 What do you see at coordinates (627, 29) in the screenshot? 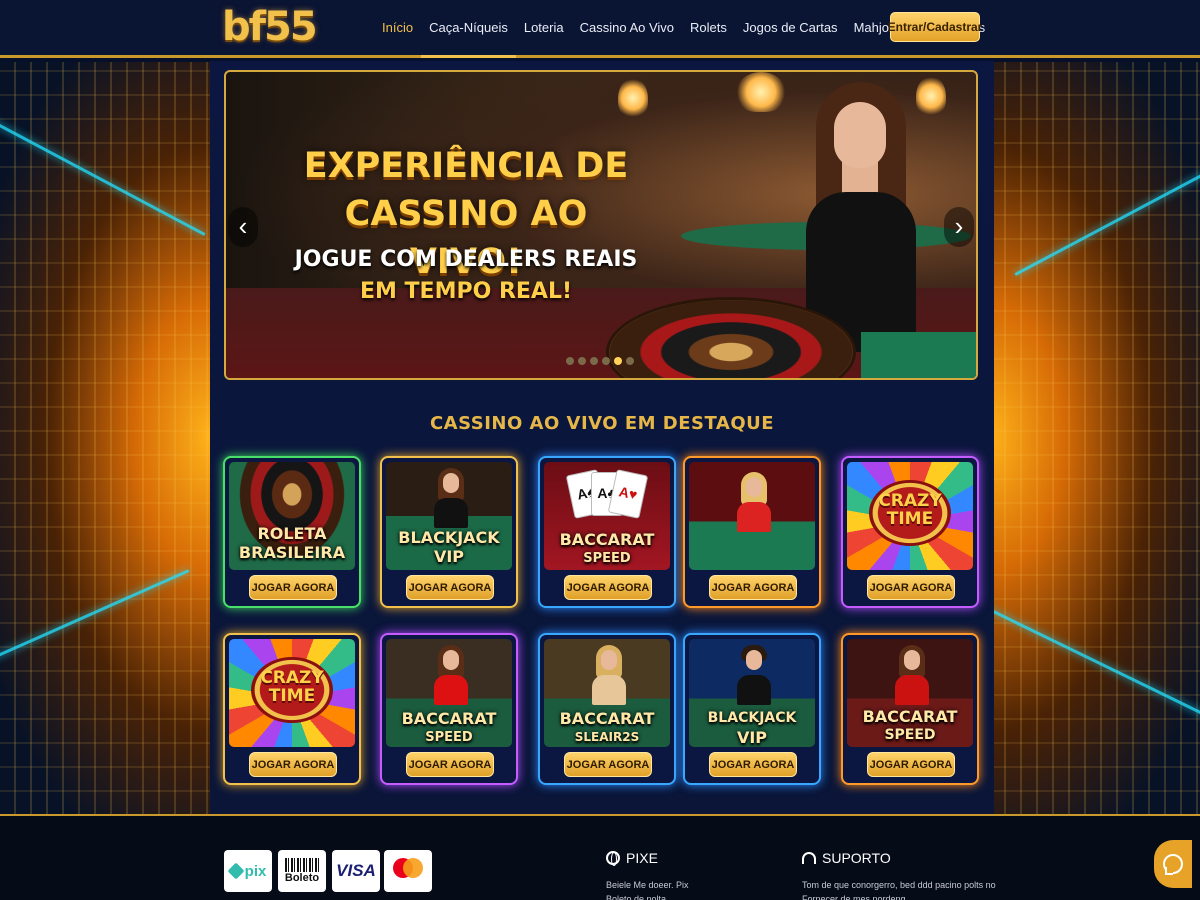
I see `nav-item-cassino-ao-vivo: Cassino Ao Vivo` at bounding box center [627, 29].